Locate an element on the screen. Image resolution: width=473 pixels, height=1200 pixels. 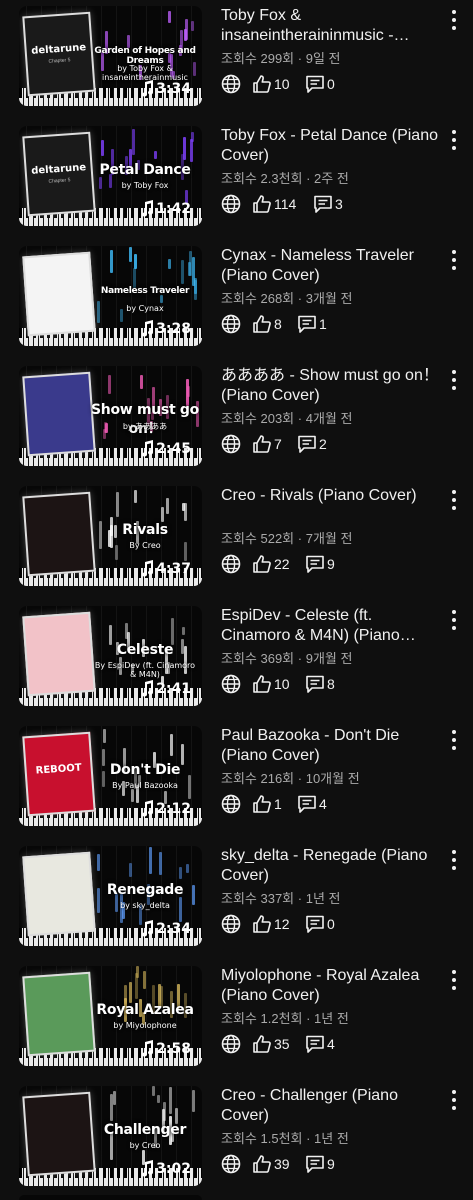
album-art-subtitle: Chapter 5 is located at coordinates (59, 61).